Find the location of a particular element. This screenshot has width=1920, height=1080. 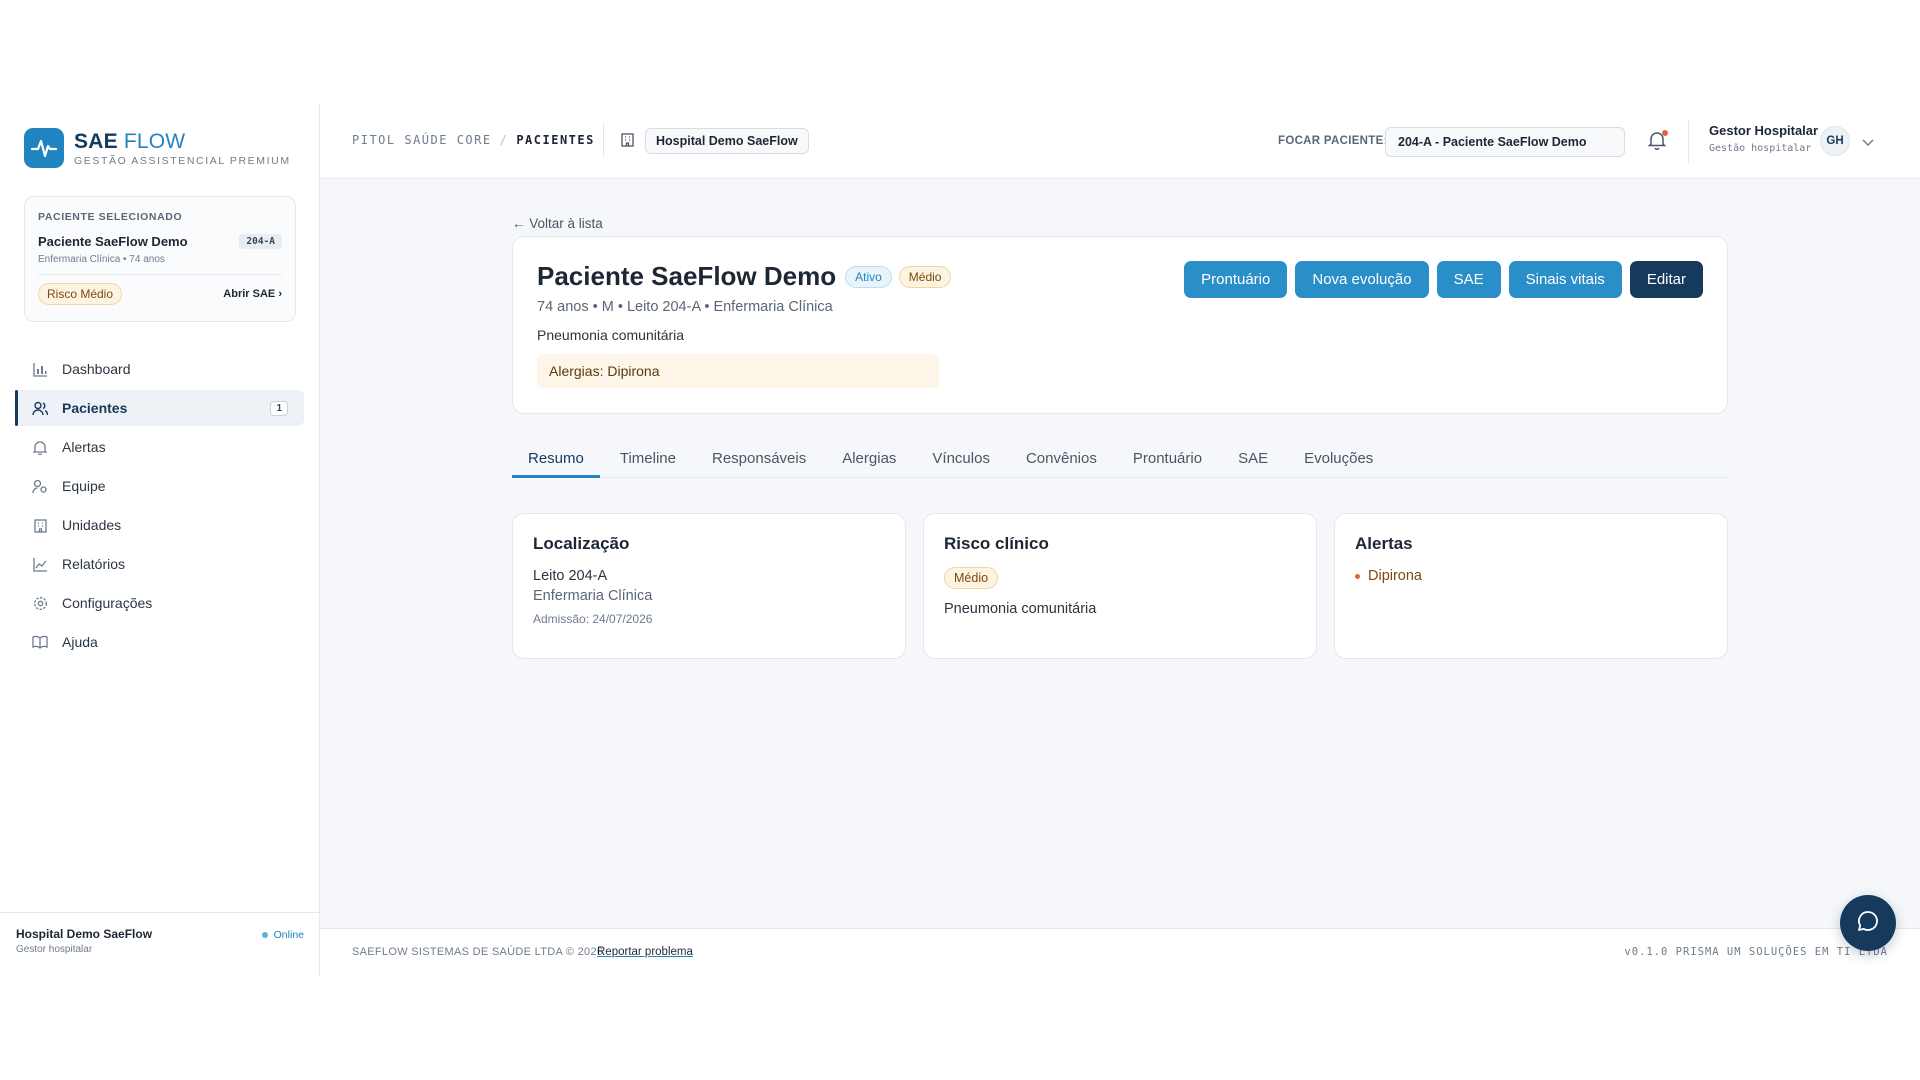

chat-button is located at coordinates (1868, 923).